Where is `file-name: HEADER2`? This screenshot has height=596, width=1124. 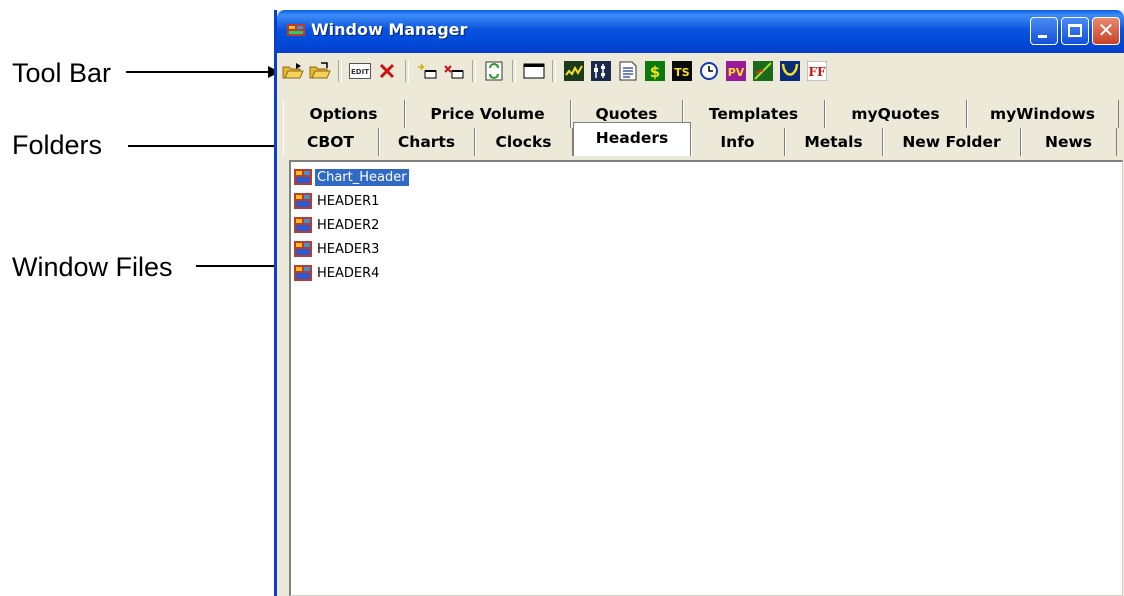
file-name: HEADER2 is located at coordinates (348, 225).